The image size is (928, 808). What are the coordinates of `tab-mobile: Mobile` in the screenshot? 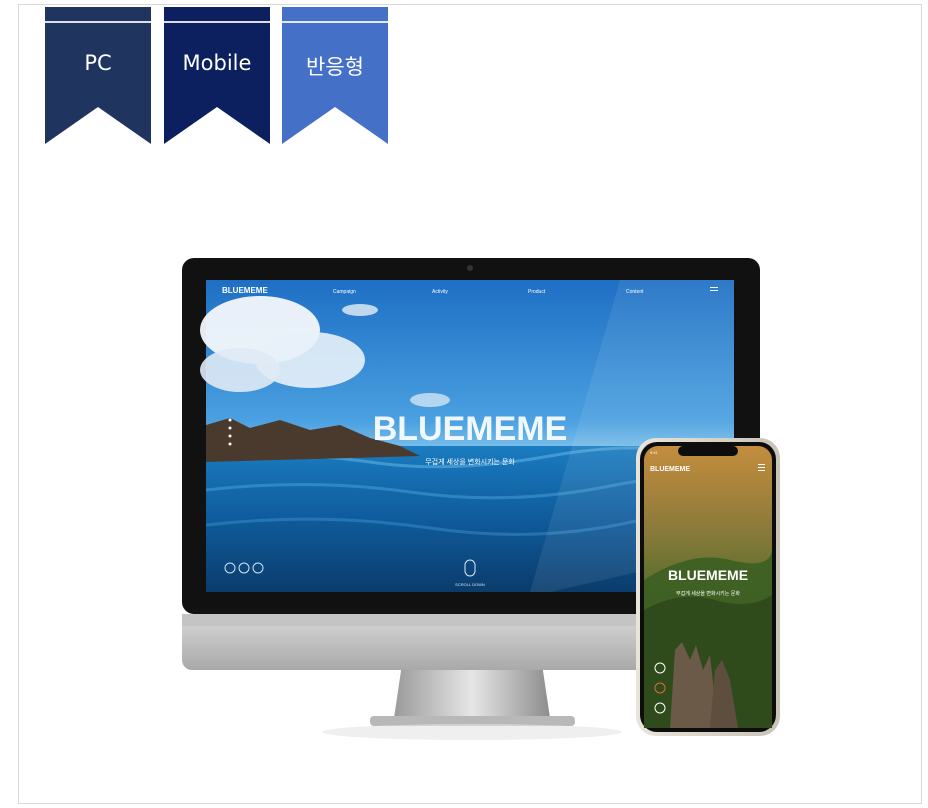 It's located at (217, 75).